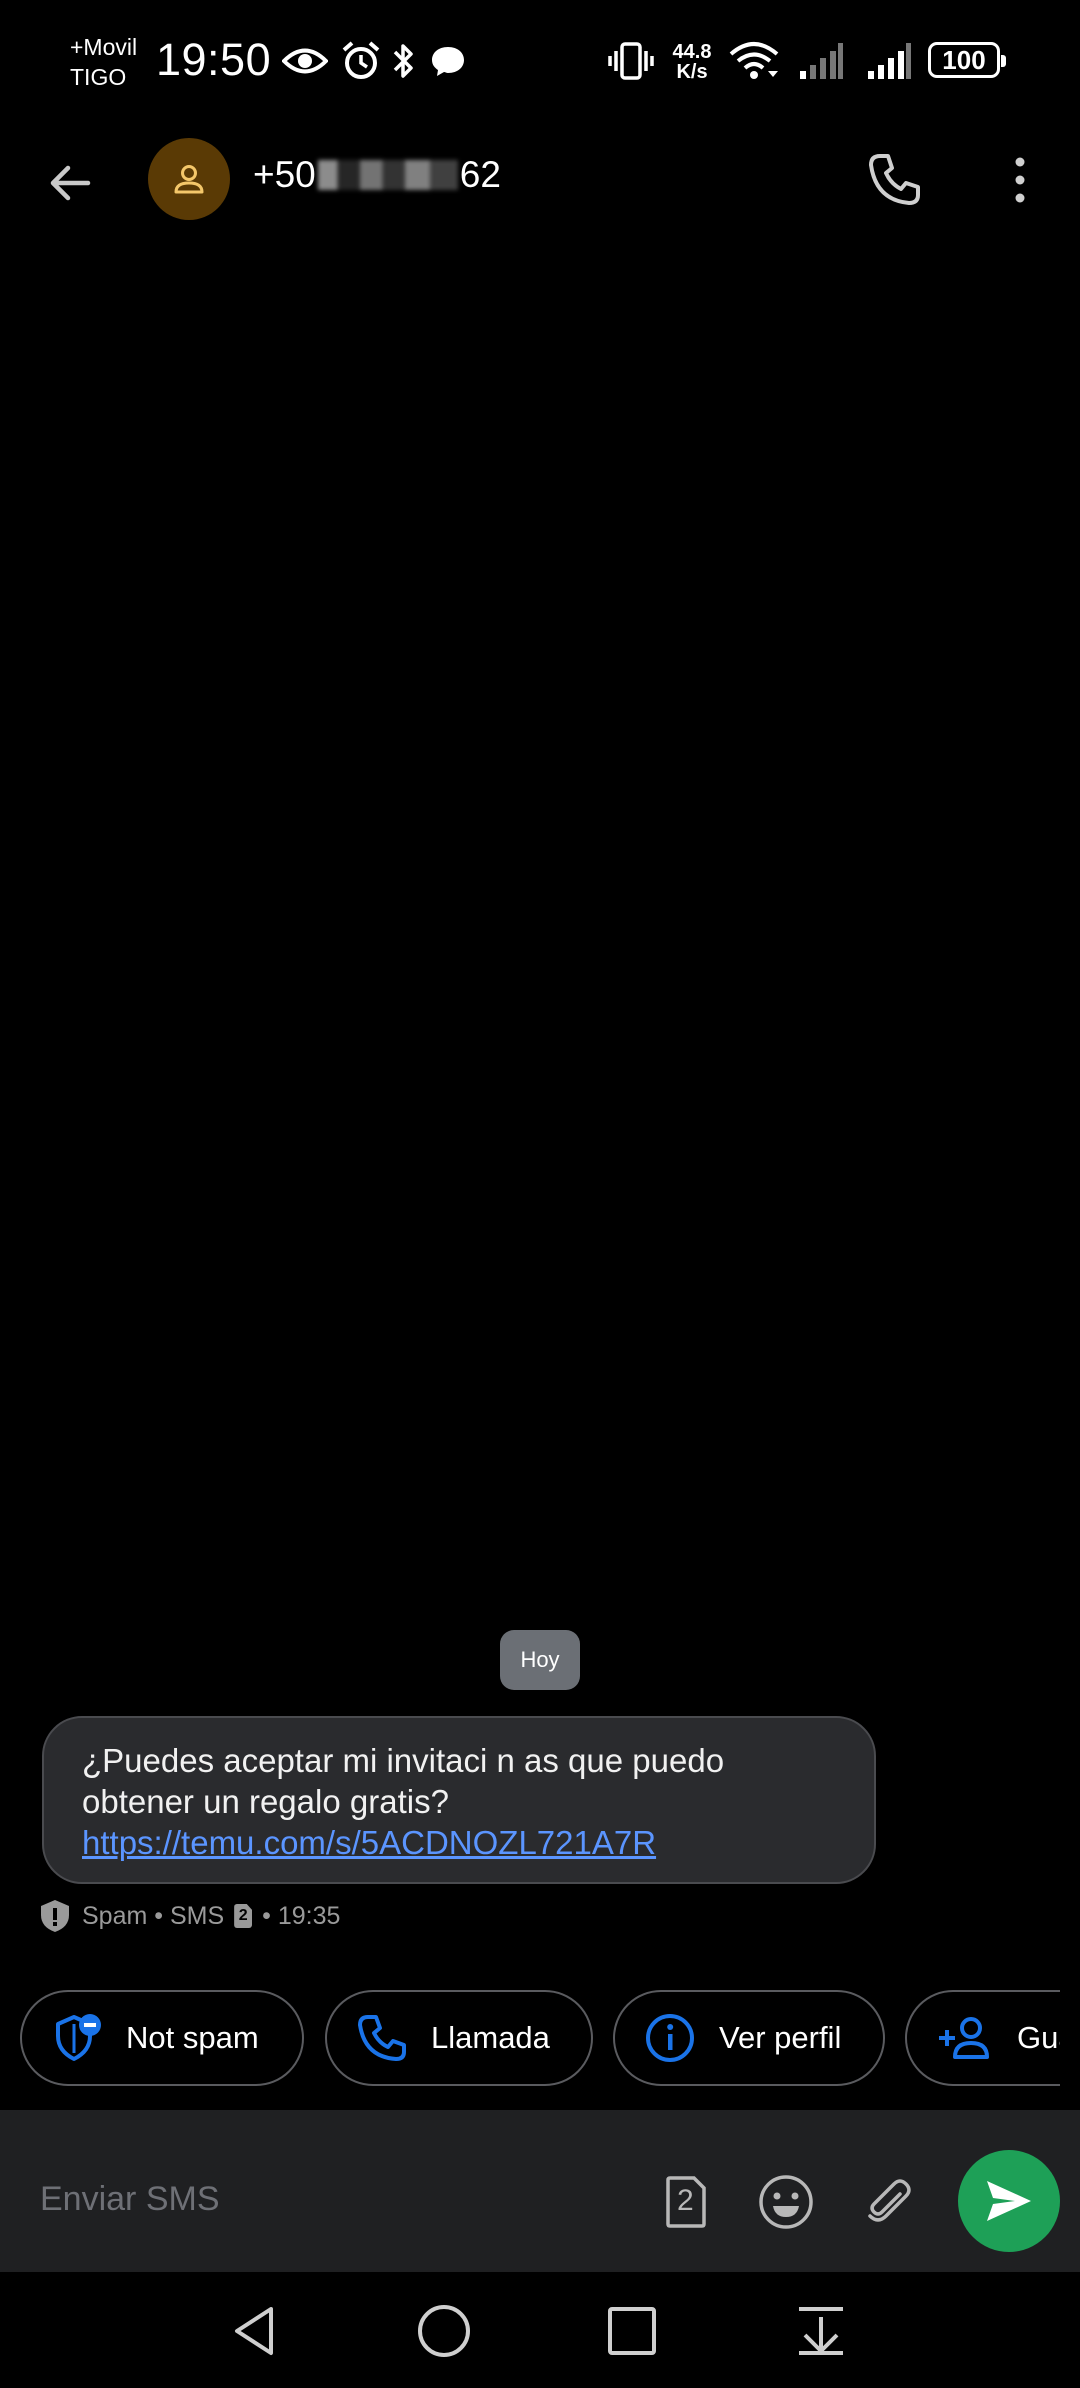  I want to click on contact-number-prefix: +50, so click(284, 174).